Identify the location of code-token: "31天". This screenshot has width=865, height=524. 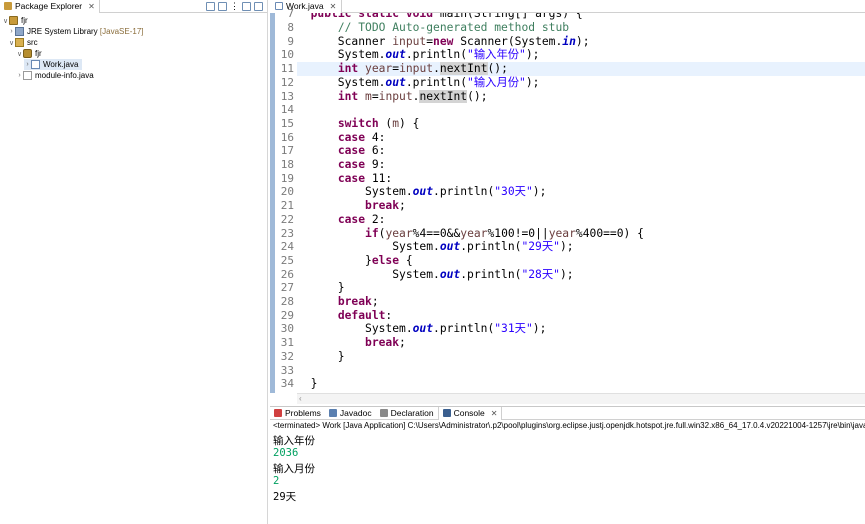
(513, 329).